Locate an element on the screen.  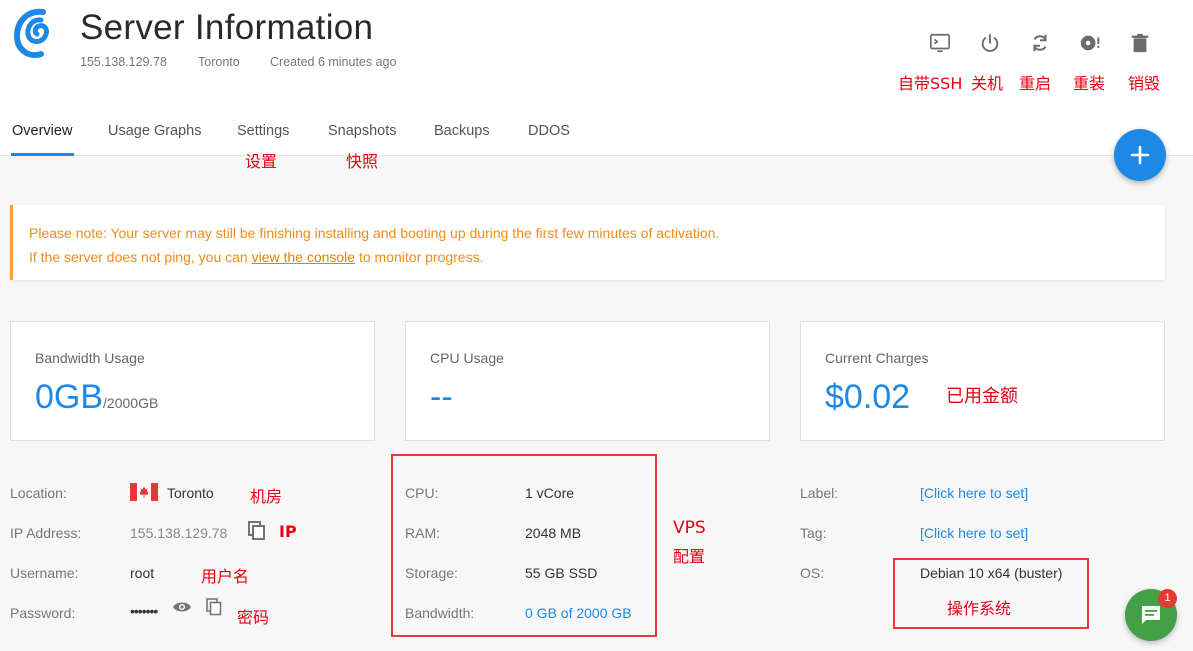
power-button is located at coordinates (990, 43).